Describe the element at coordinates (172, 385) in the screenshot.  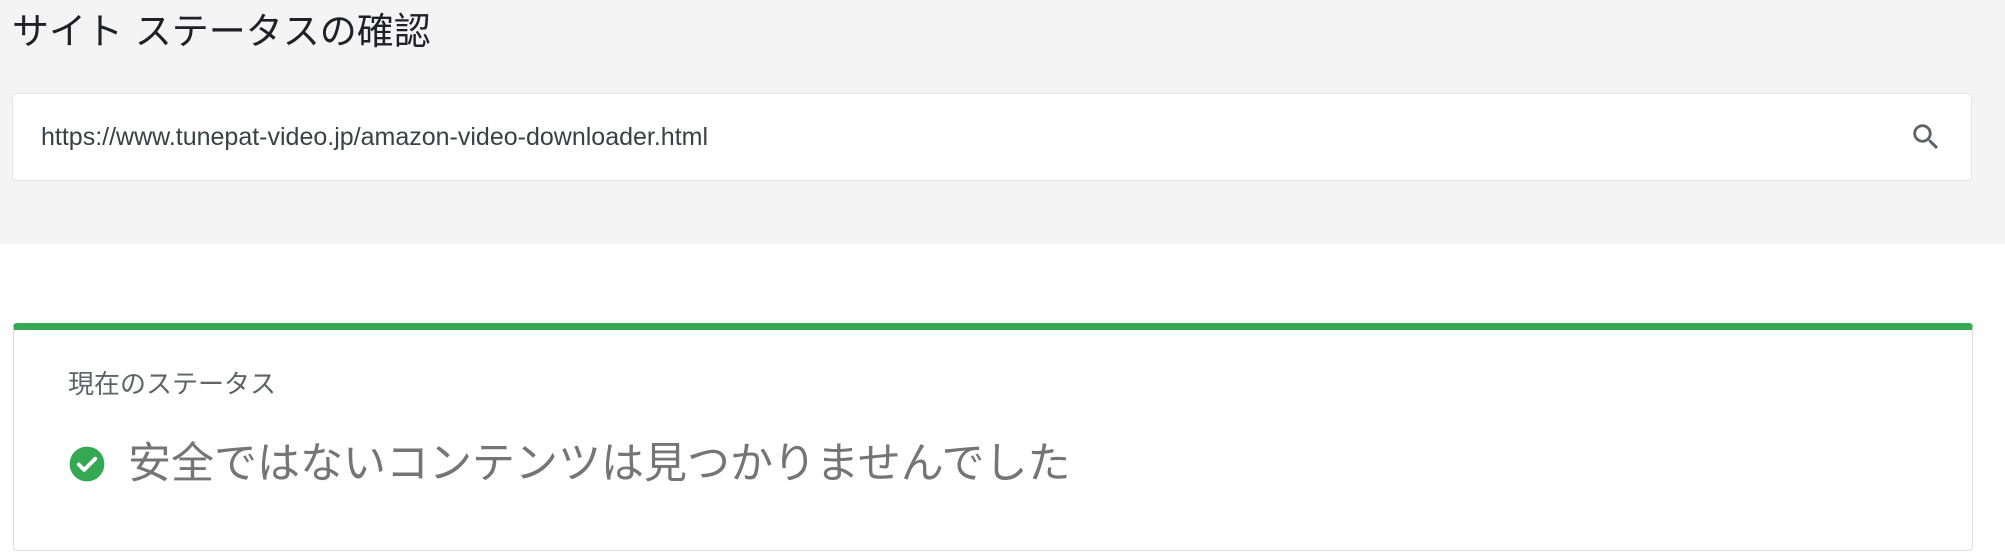
I see `status-label: 現在のステータス` at that location.